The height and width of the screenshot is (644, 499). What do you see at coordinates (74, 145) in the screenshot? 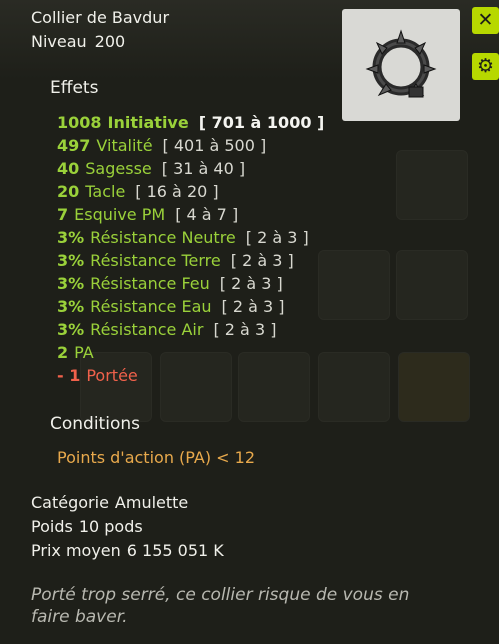
I see `effect-value: 497` at bounding box center [74, 145].